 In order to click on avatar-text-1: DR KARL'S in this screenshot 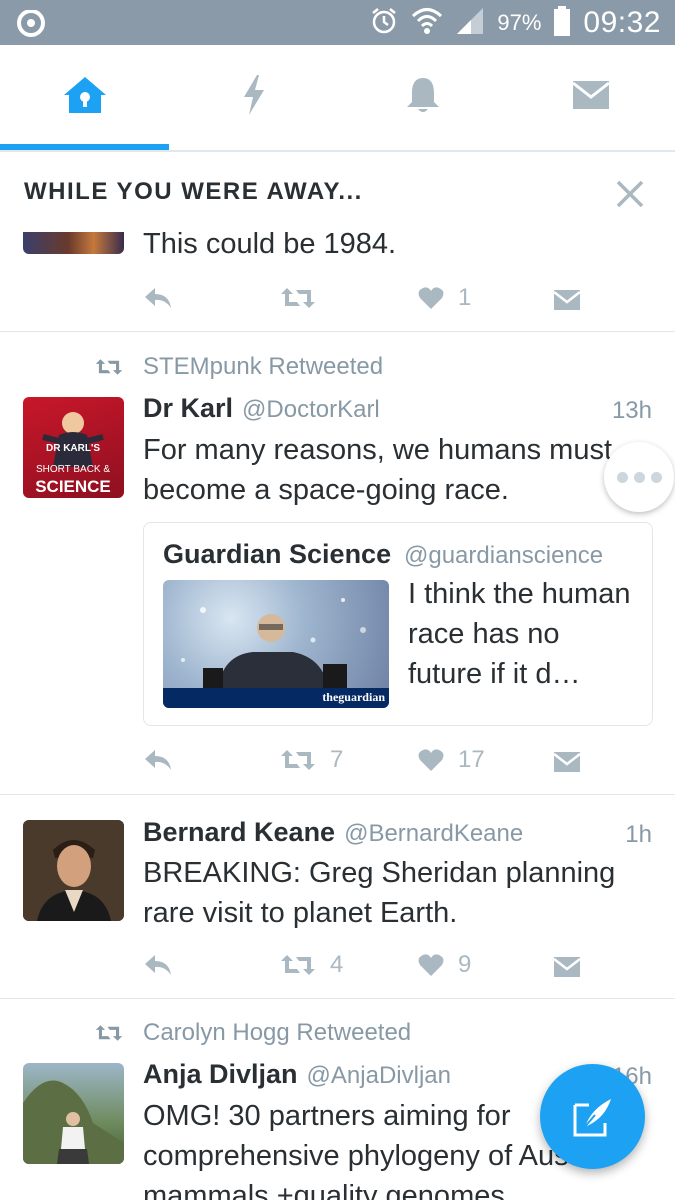, I will do `click(73, 448)`.